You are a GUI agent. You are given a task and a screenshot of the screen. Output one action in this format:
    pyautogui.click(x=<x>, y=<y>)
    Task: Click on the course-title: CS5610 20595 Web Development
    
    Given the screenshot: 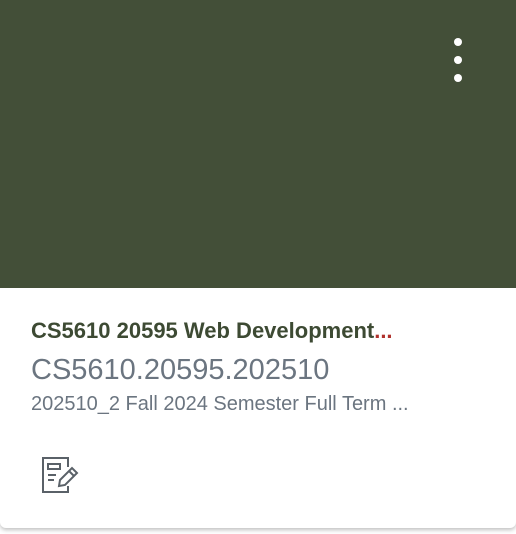 What is the action you would take?
    pyautogui.click(x=203, y=330)
    